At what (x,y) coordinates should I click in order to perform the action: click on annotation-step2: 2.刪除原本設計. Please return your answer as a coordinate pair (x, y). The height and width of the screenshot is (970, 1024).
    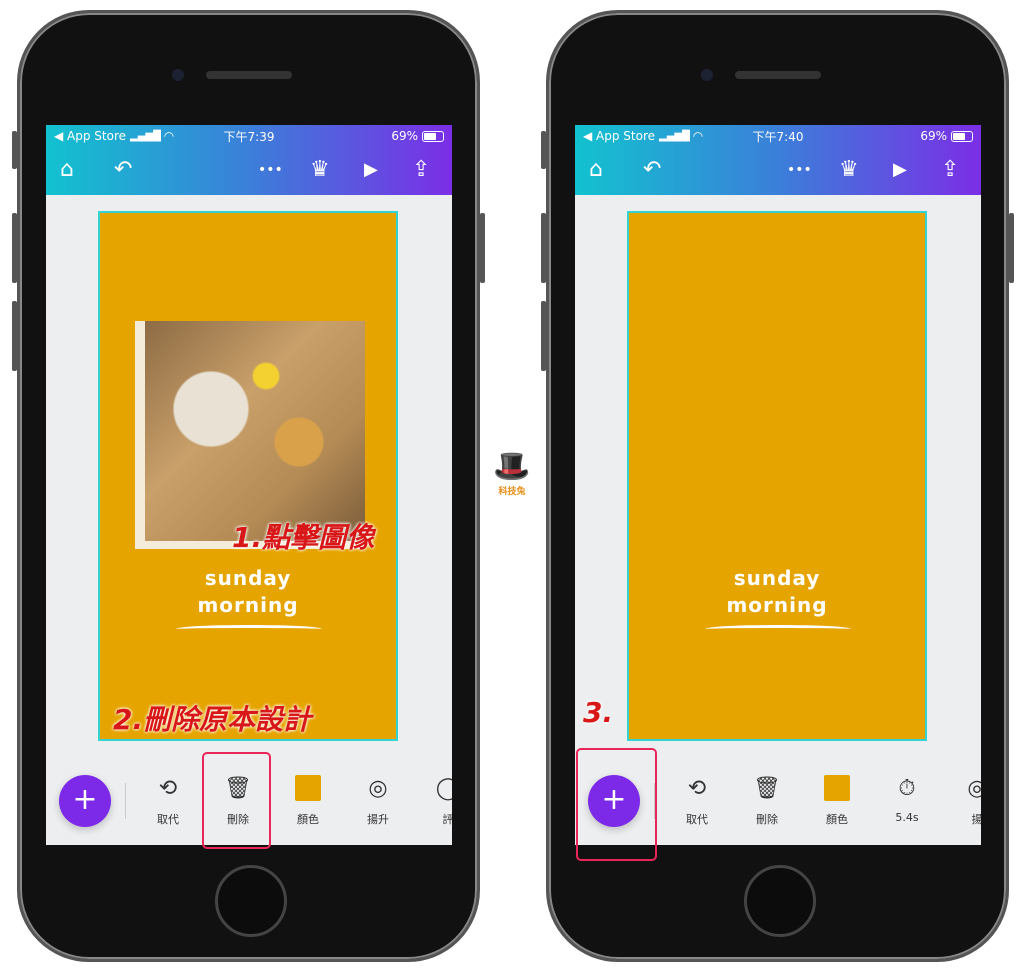
    Looking at the image, I should click on (212, 719).